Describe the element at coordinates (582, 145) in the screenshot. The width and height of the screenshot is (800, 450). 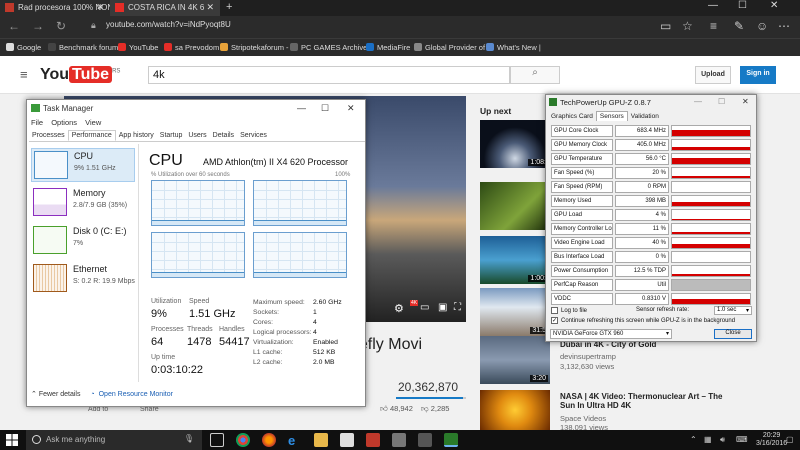
I see `sensor-label: GPU Memory Clock` at that location.